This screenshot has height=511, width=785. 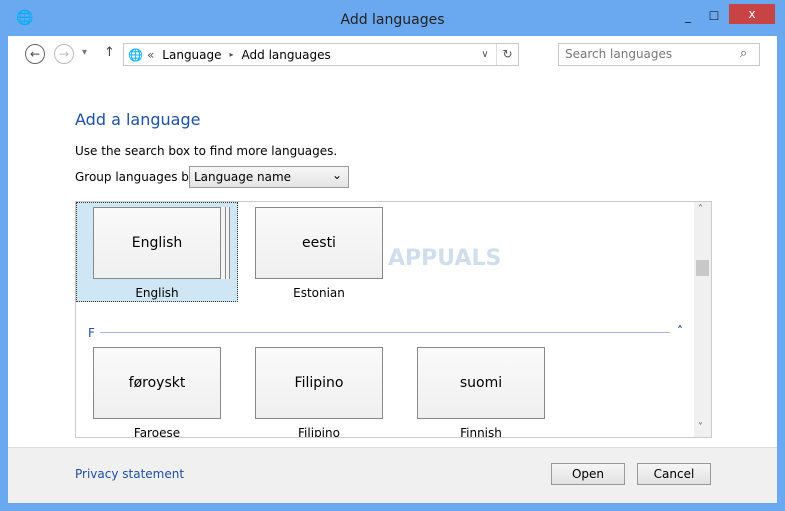 I want to click on footer: Privacy statement Open Cancel, so click(x=392, y=475).